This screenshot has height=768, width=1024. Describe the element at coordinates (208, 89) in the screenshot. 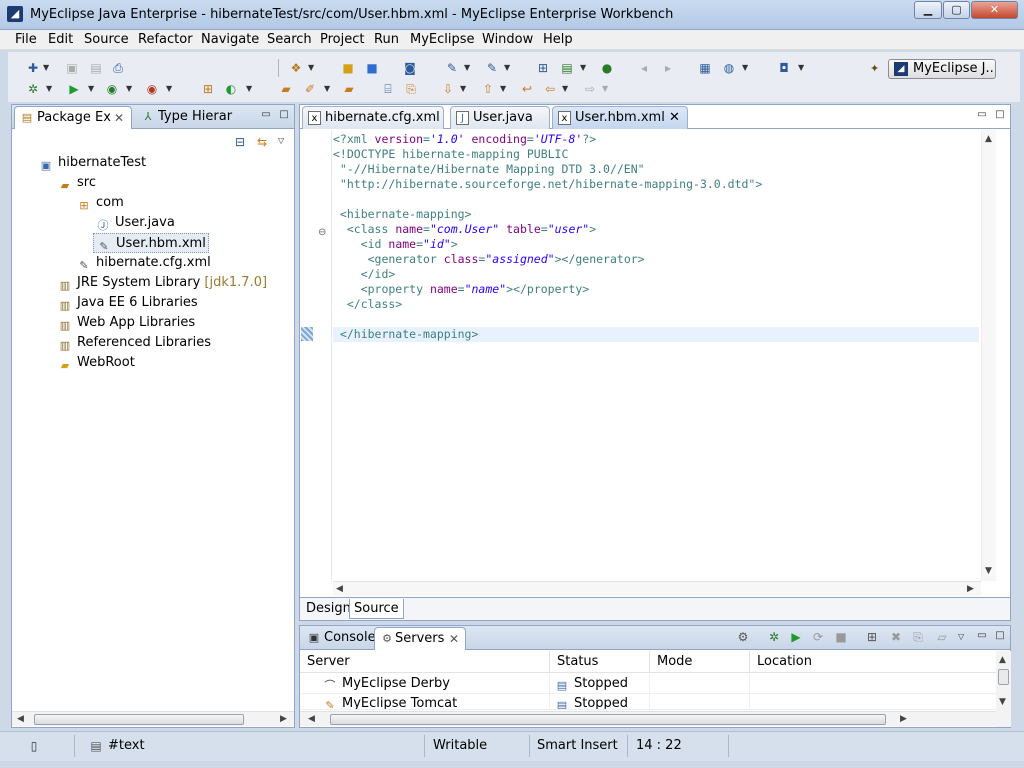

I see `new-package-icon: ⊞` at that location.